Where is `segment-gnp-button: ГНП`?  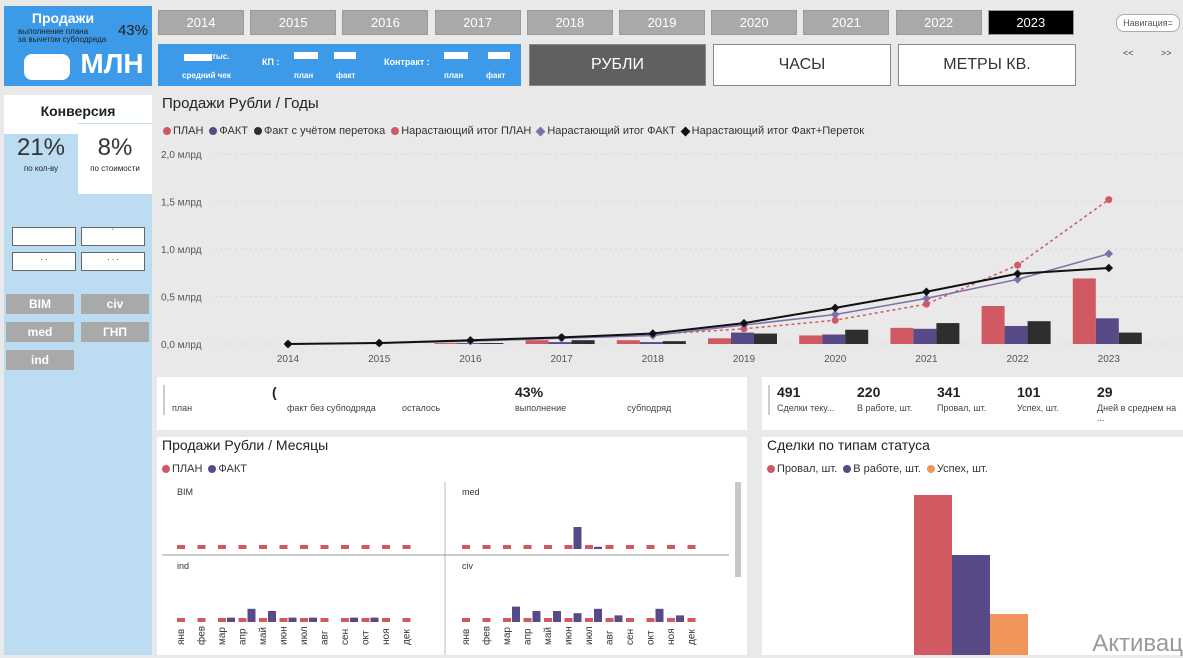 segment-gnp-button: ГНП is located at coordinates (115, 332).